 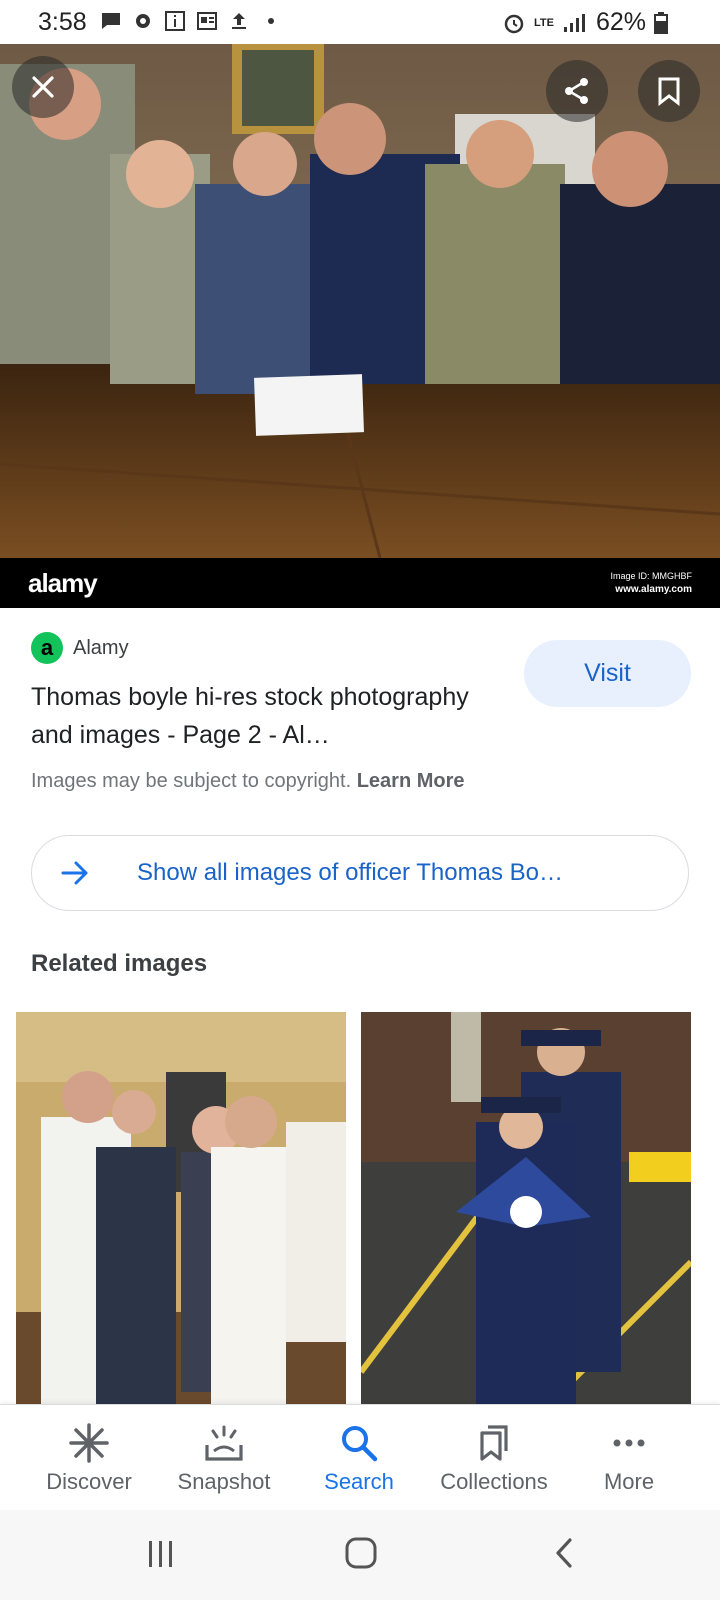 I want to click on nav-snapshot: Snapshot, so click(x=224, y=1458).